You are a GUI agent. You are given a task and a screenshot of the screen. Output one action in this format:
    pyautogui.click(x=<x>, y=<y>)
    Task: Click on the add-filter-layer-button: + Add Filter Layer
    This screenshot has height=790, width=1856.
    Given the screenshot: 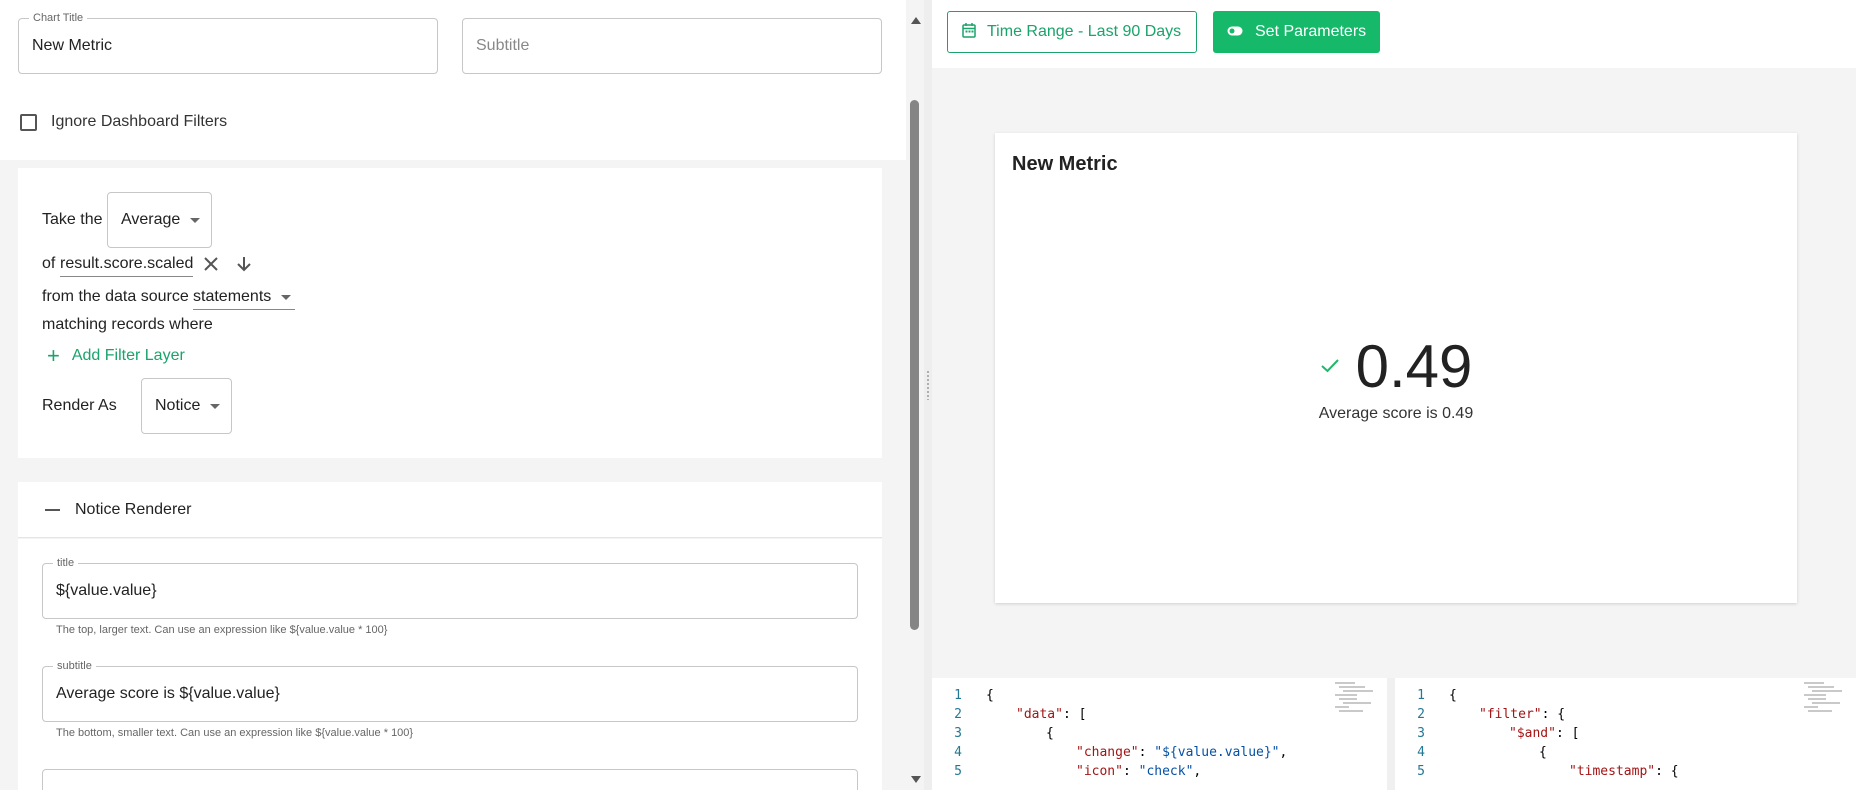 What is the action you would take?
    pyautogui.click(x=116, y=355)
    